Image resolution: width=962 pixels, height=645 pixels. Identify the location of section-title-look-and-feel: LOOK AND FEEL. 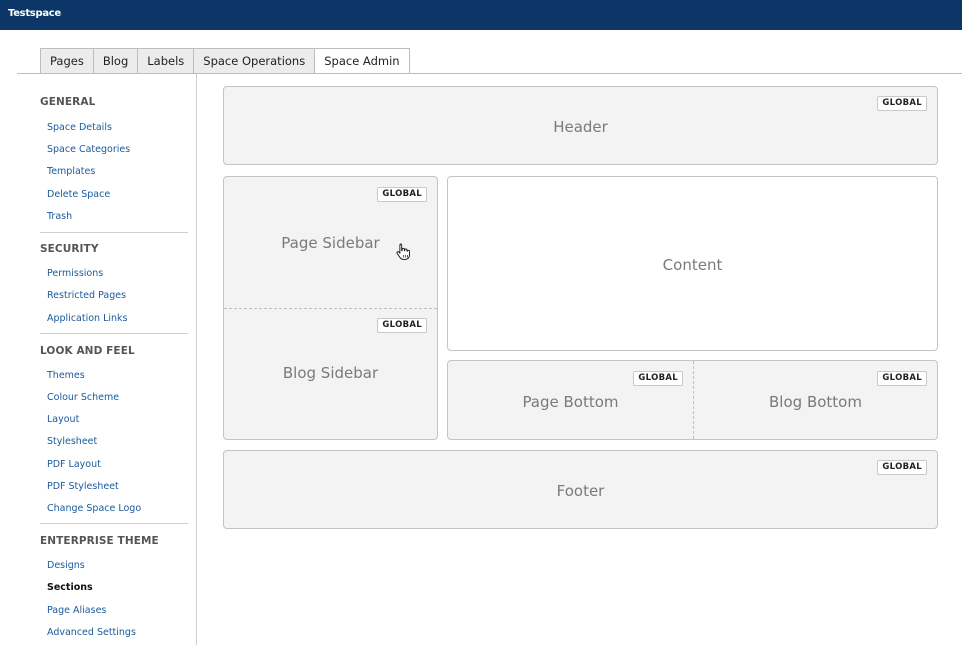
(87, 351).